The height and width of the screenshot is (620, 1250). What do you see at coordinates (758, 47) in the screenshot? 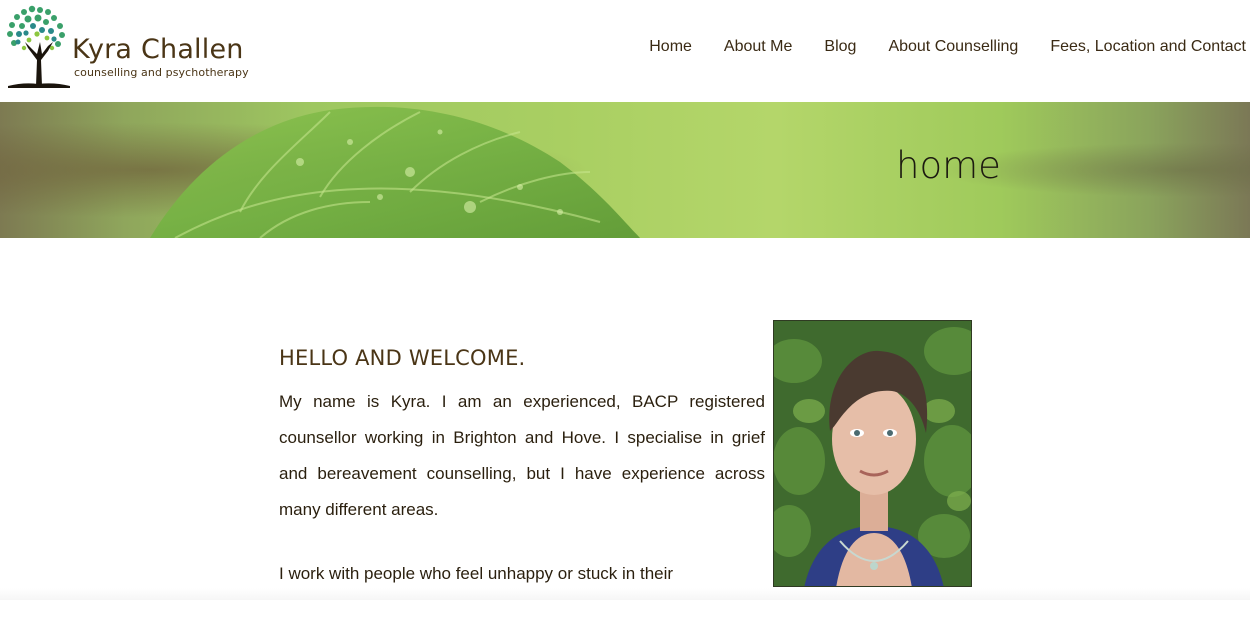
I see `nav-item-about-me: About Me` at bounding box center [758, 47].